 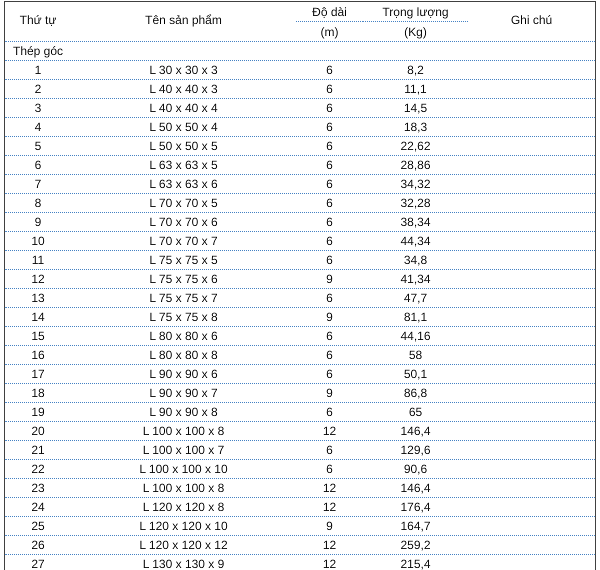 I want to click on table-cell-text: 86,8, so click(x=415, y=393).